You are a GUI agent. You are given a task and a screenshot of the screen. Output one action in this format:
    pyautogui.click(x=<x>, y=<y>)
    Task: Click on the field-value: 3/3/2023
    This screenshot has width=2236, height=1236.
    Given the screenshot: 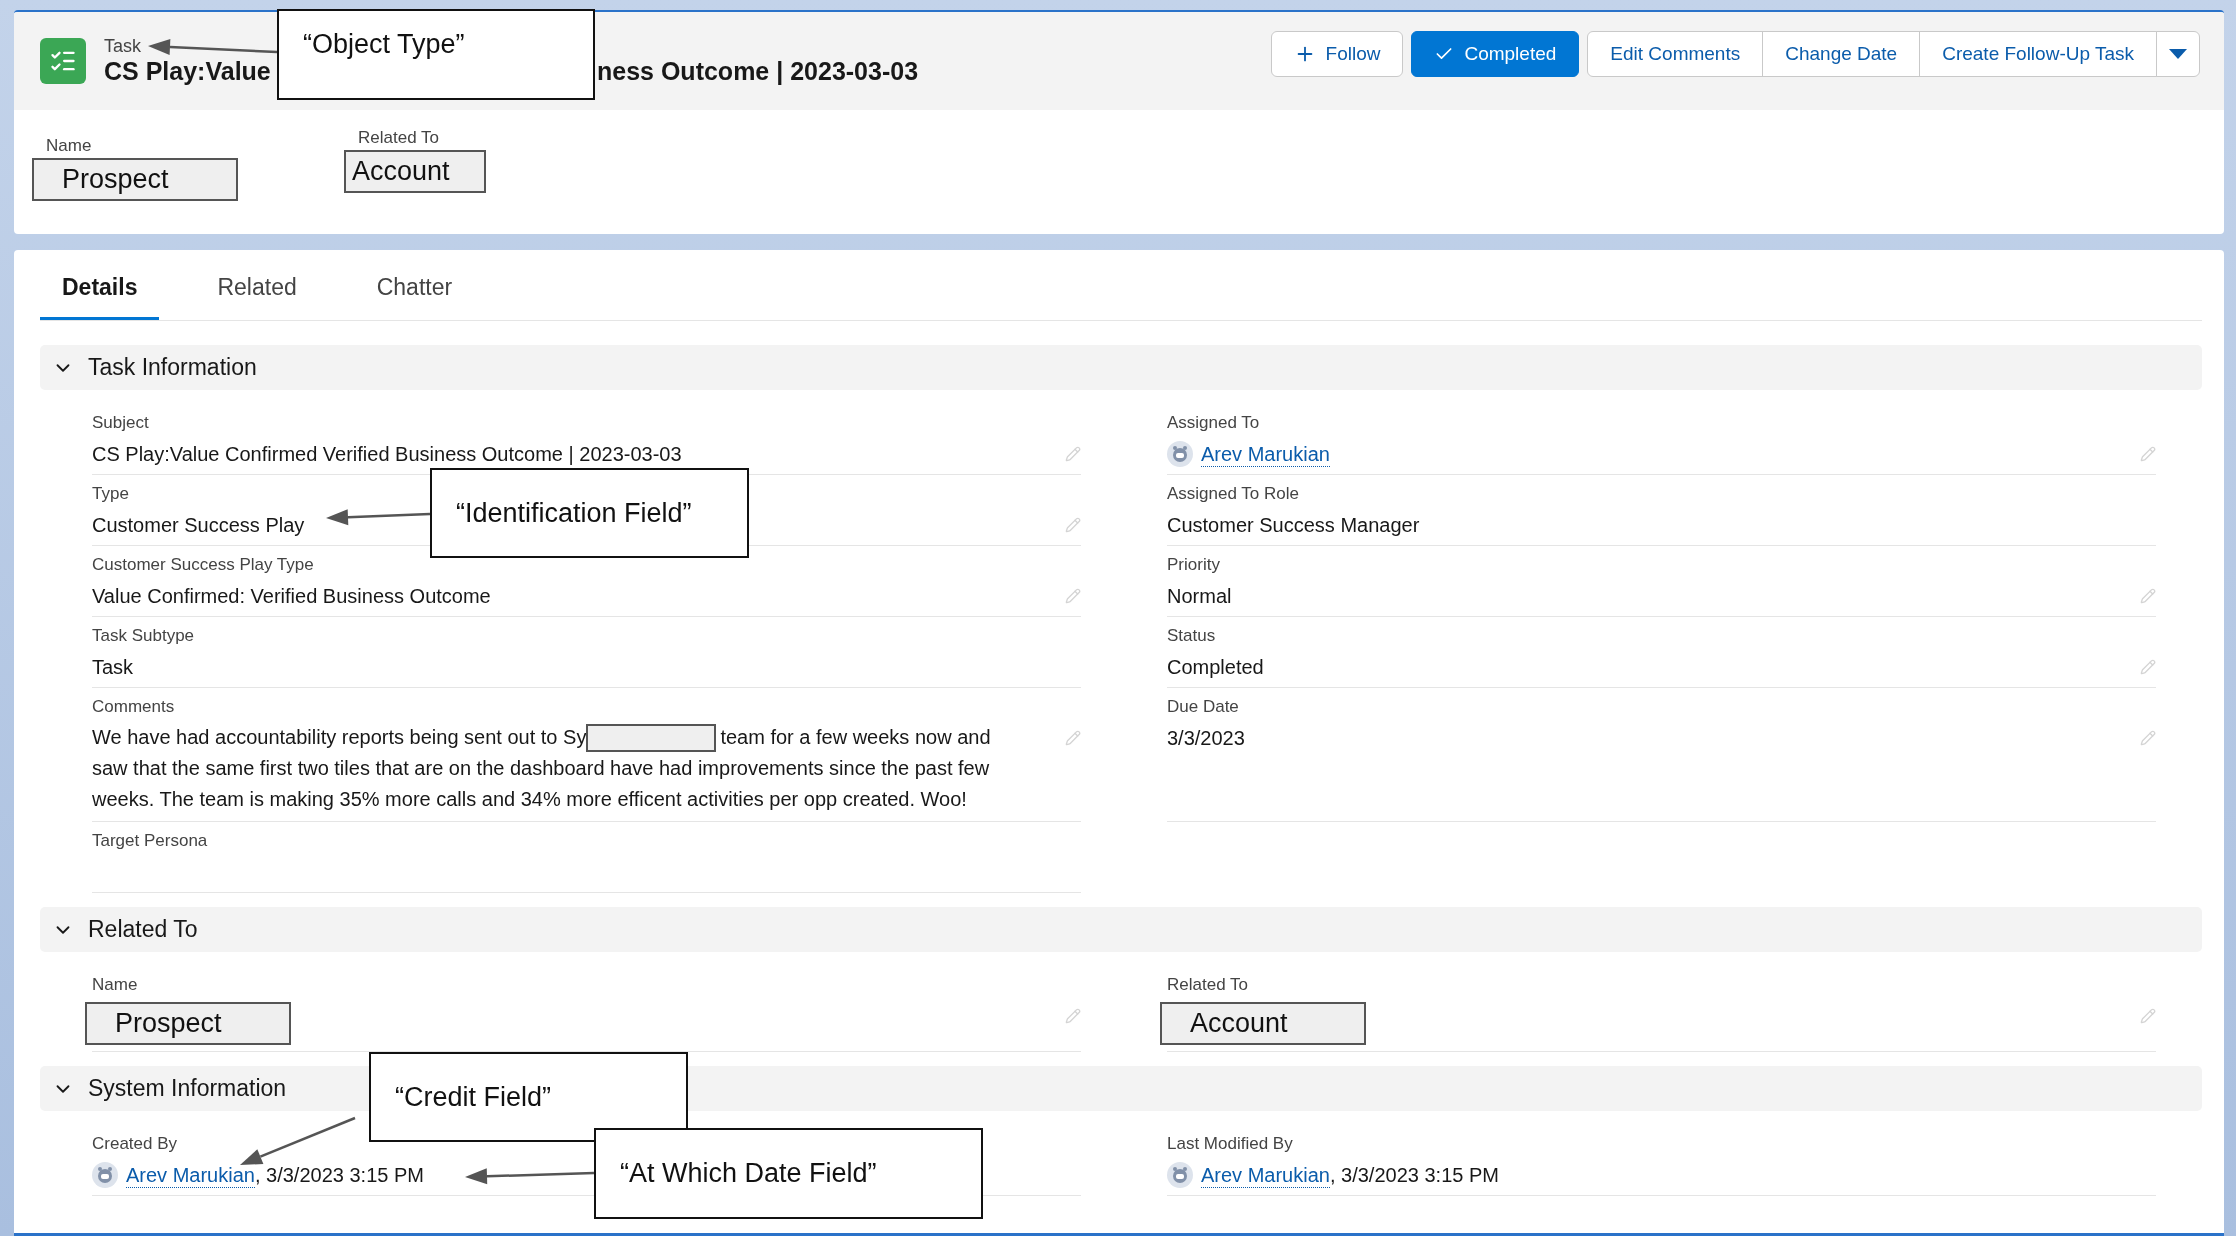 What is the action you would take?
    pyautogui.click(x=1206, y=738)
    